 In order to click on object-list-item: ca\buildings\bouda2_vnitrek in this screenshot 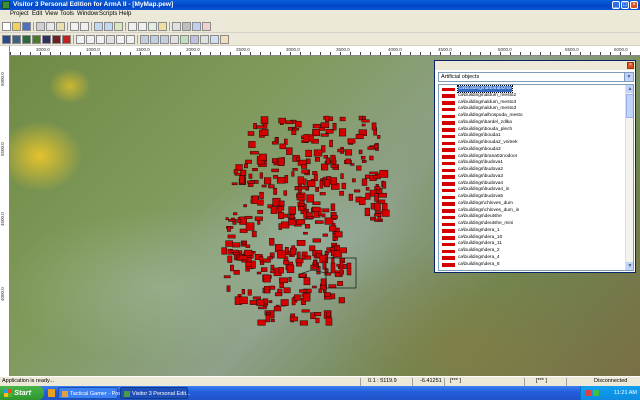, I will do `click(533, 143)`.